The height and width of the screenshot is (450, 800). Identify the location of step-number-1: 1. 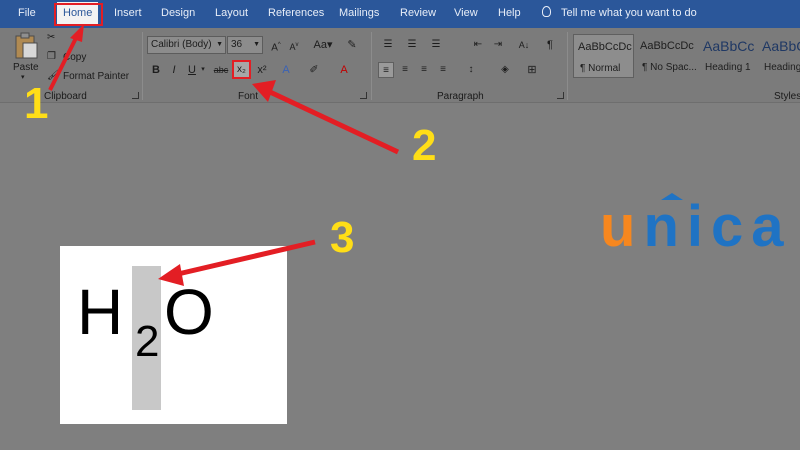
(36, 103).